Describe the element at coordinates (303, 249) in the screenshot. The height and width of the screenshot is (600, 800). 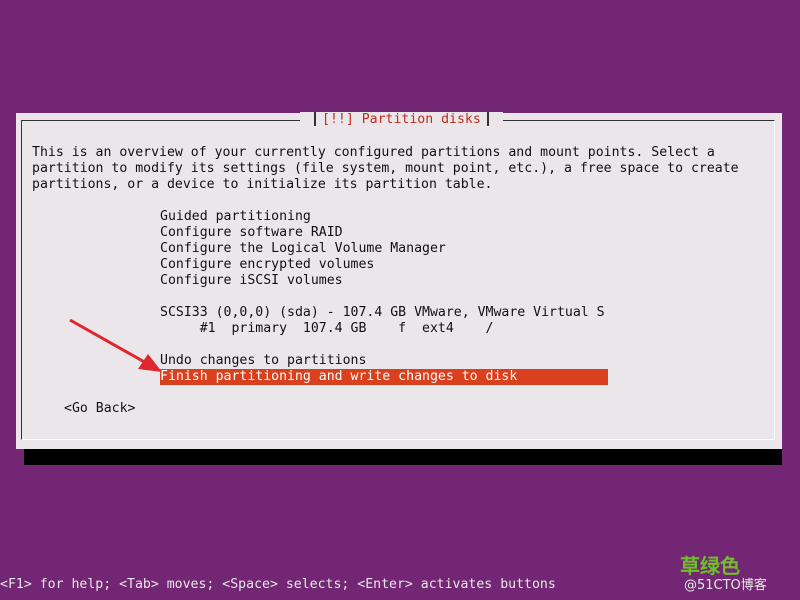
I see `menu-item-configure-lvm: Configure the Logical Volume Manager` at that location.